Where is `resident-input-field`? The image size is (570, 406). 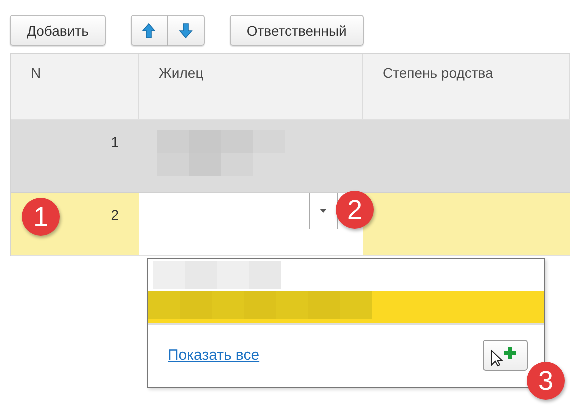
resident-input-field is located at coordinates (251, 224).